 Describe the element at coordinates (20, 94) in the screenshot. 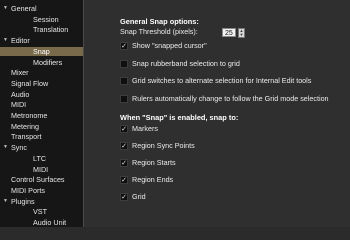

I see `sidebar-item-label: Audio` at that location.